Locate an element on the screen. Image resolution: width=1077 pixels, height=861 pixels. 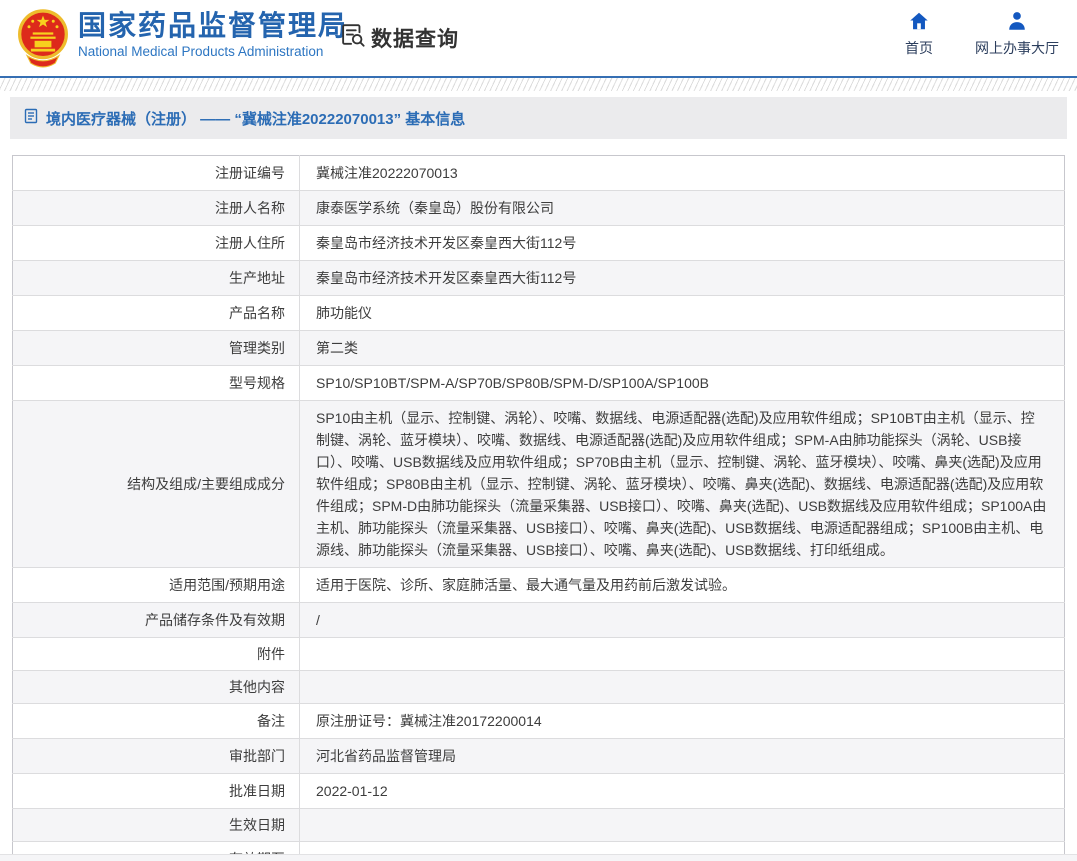
row-value: 2022-01-12 is located at coordinates (352, 791).